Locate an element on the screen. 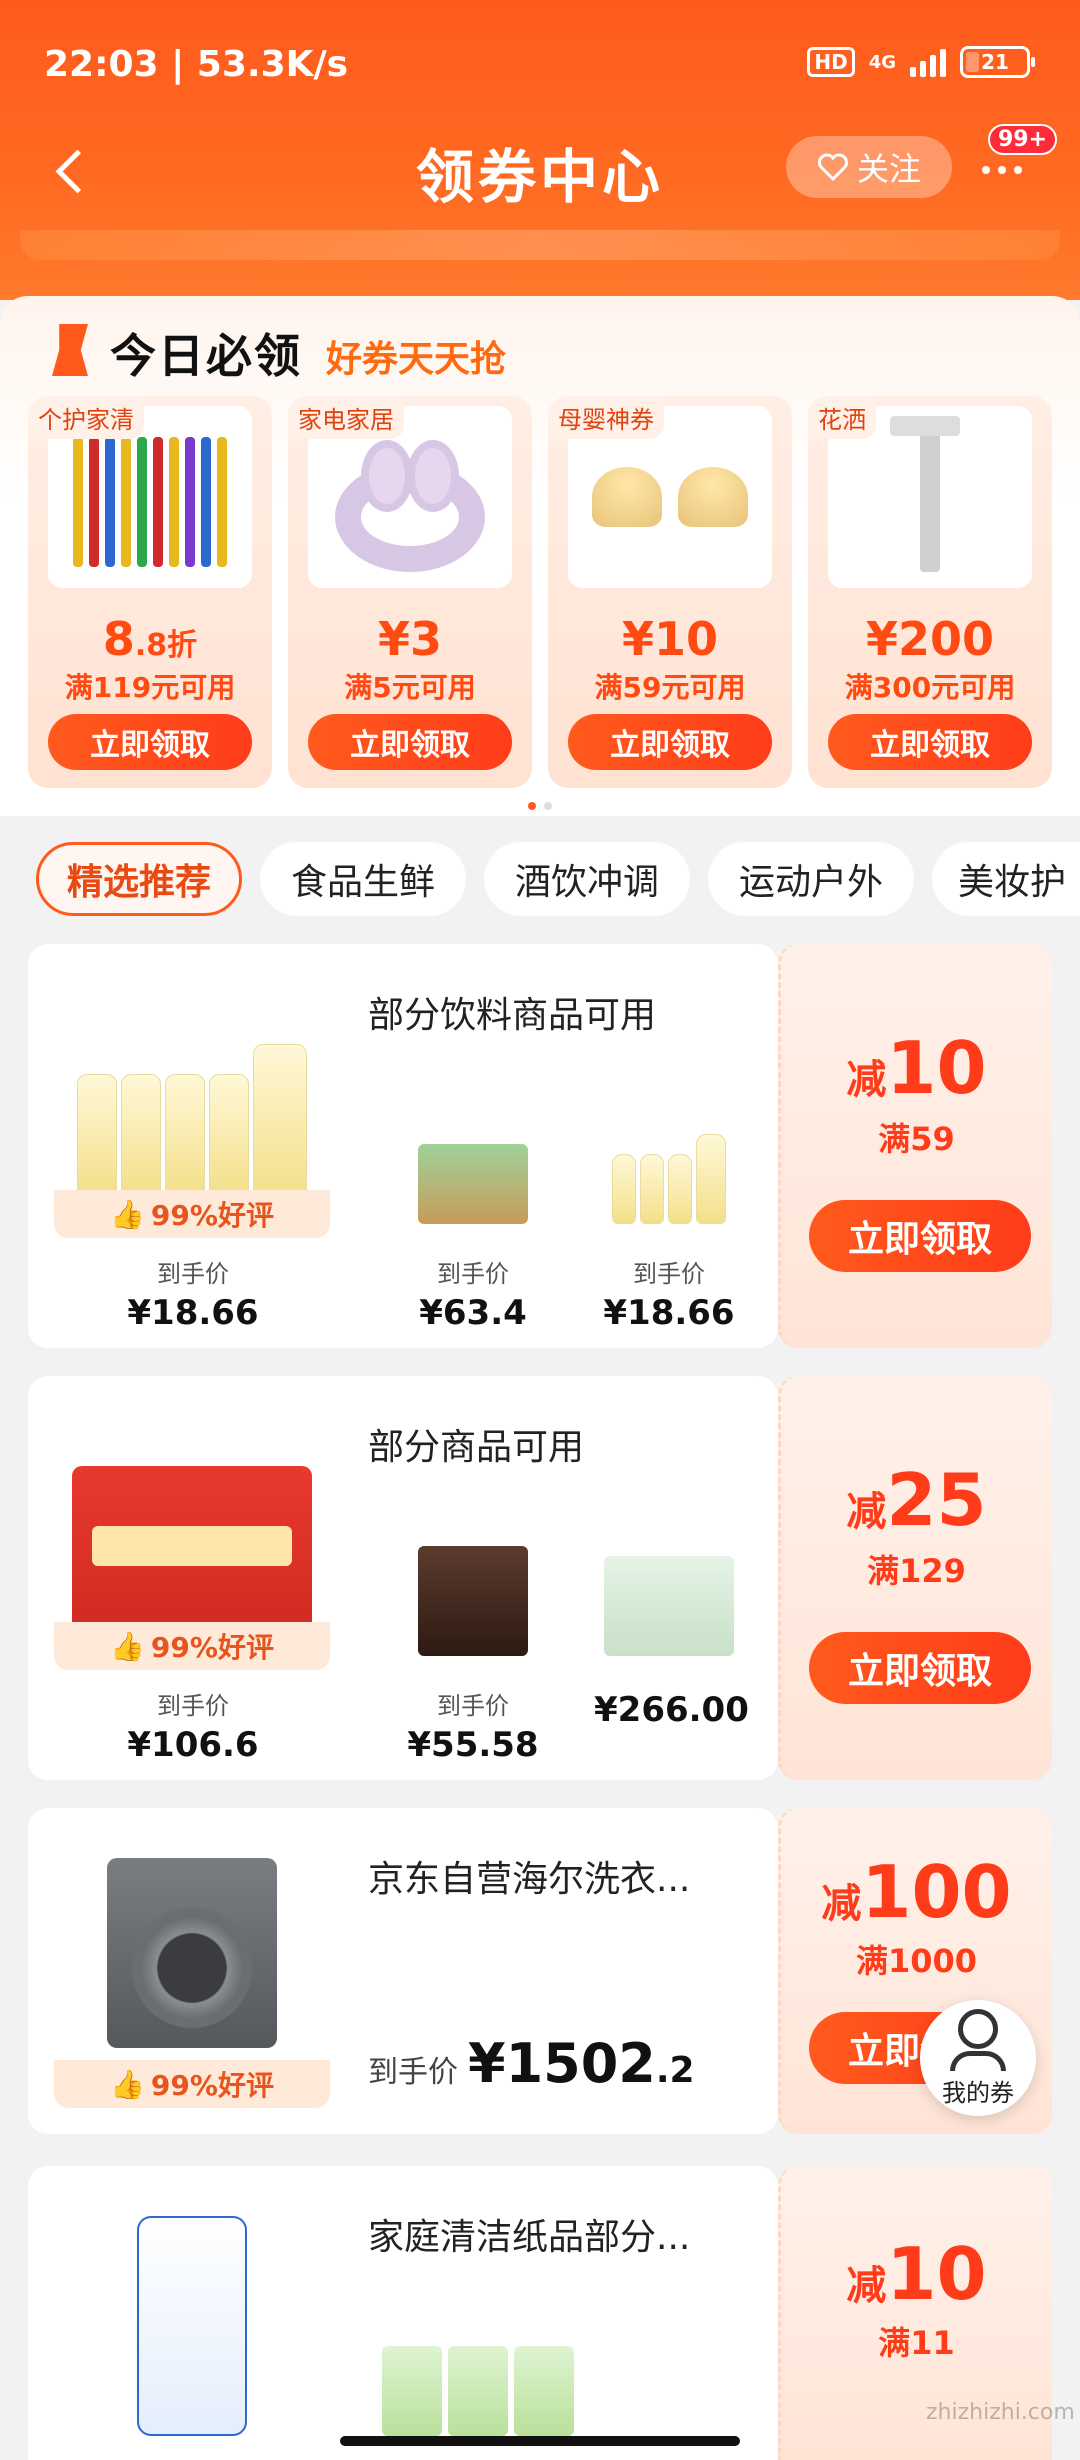  battery-icon: 21 is located at coordinates (997, 62).